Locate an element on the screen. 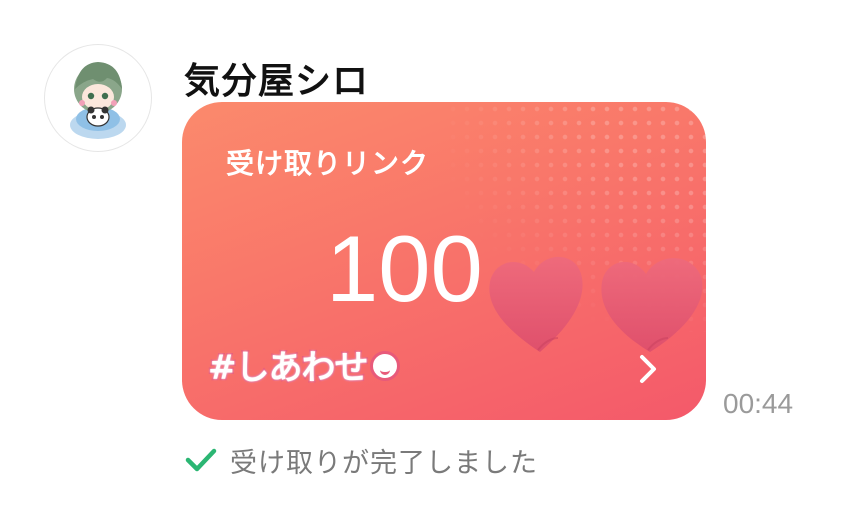  card-amount: 100 is located at coordinates (404, 268).